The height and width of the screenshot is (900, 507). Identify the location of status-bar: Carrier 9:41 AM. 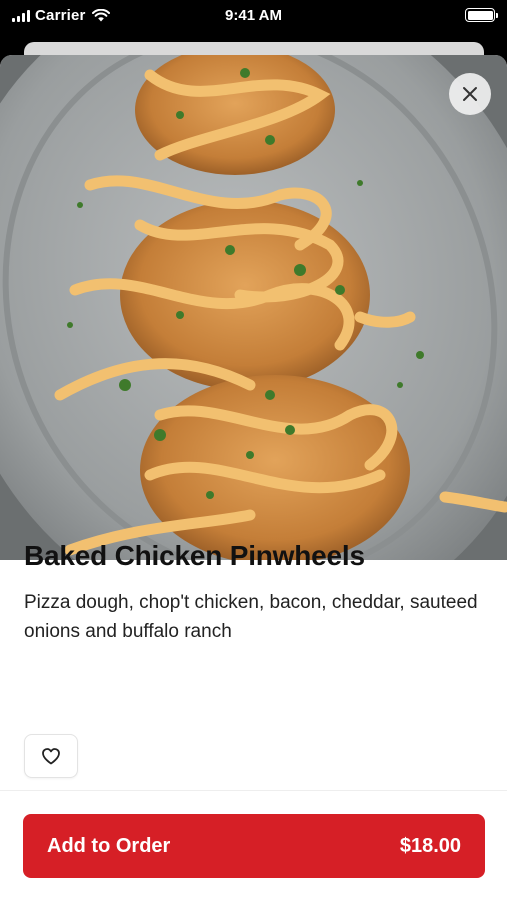
(253, 17).